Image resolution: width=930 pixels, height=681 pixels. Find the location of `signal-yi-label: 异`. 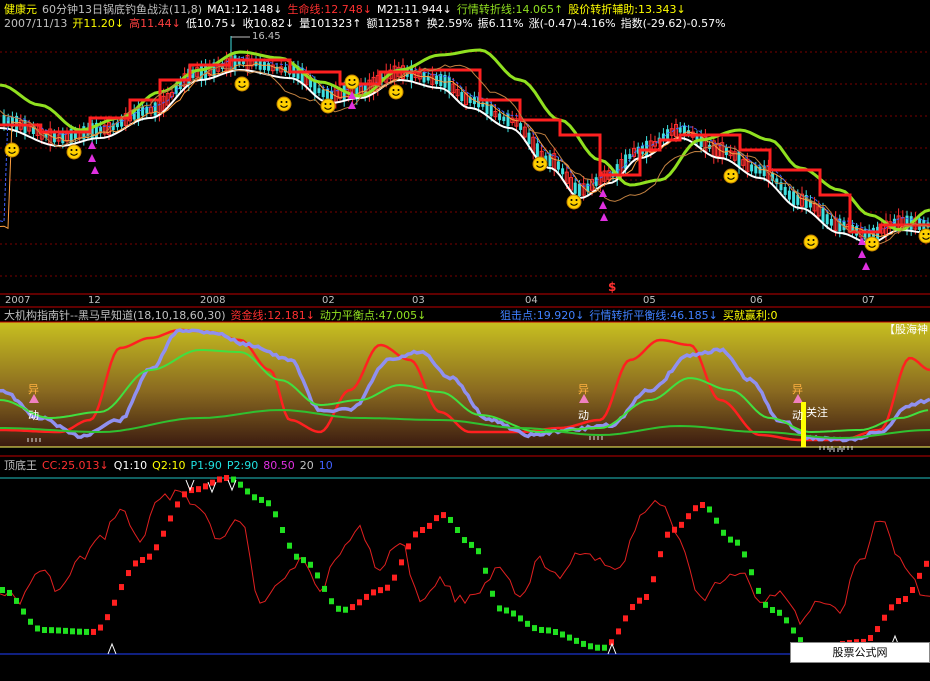

signal-yi-label: 异 is located at coordinates (797, 389).